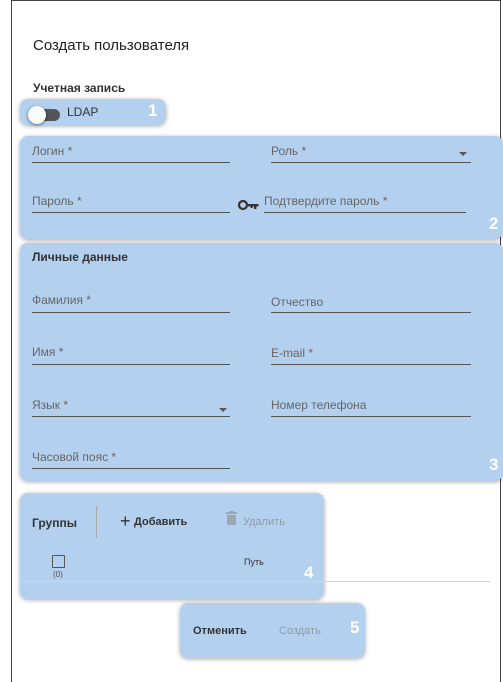 The height and width of the screenshot is (682, 503). I want to click on path-column-header: Путь, so click(254, 562).